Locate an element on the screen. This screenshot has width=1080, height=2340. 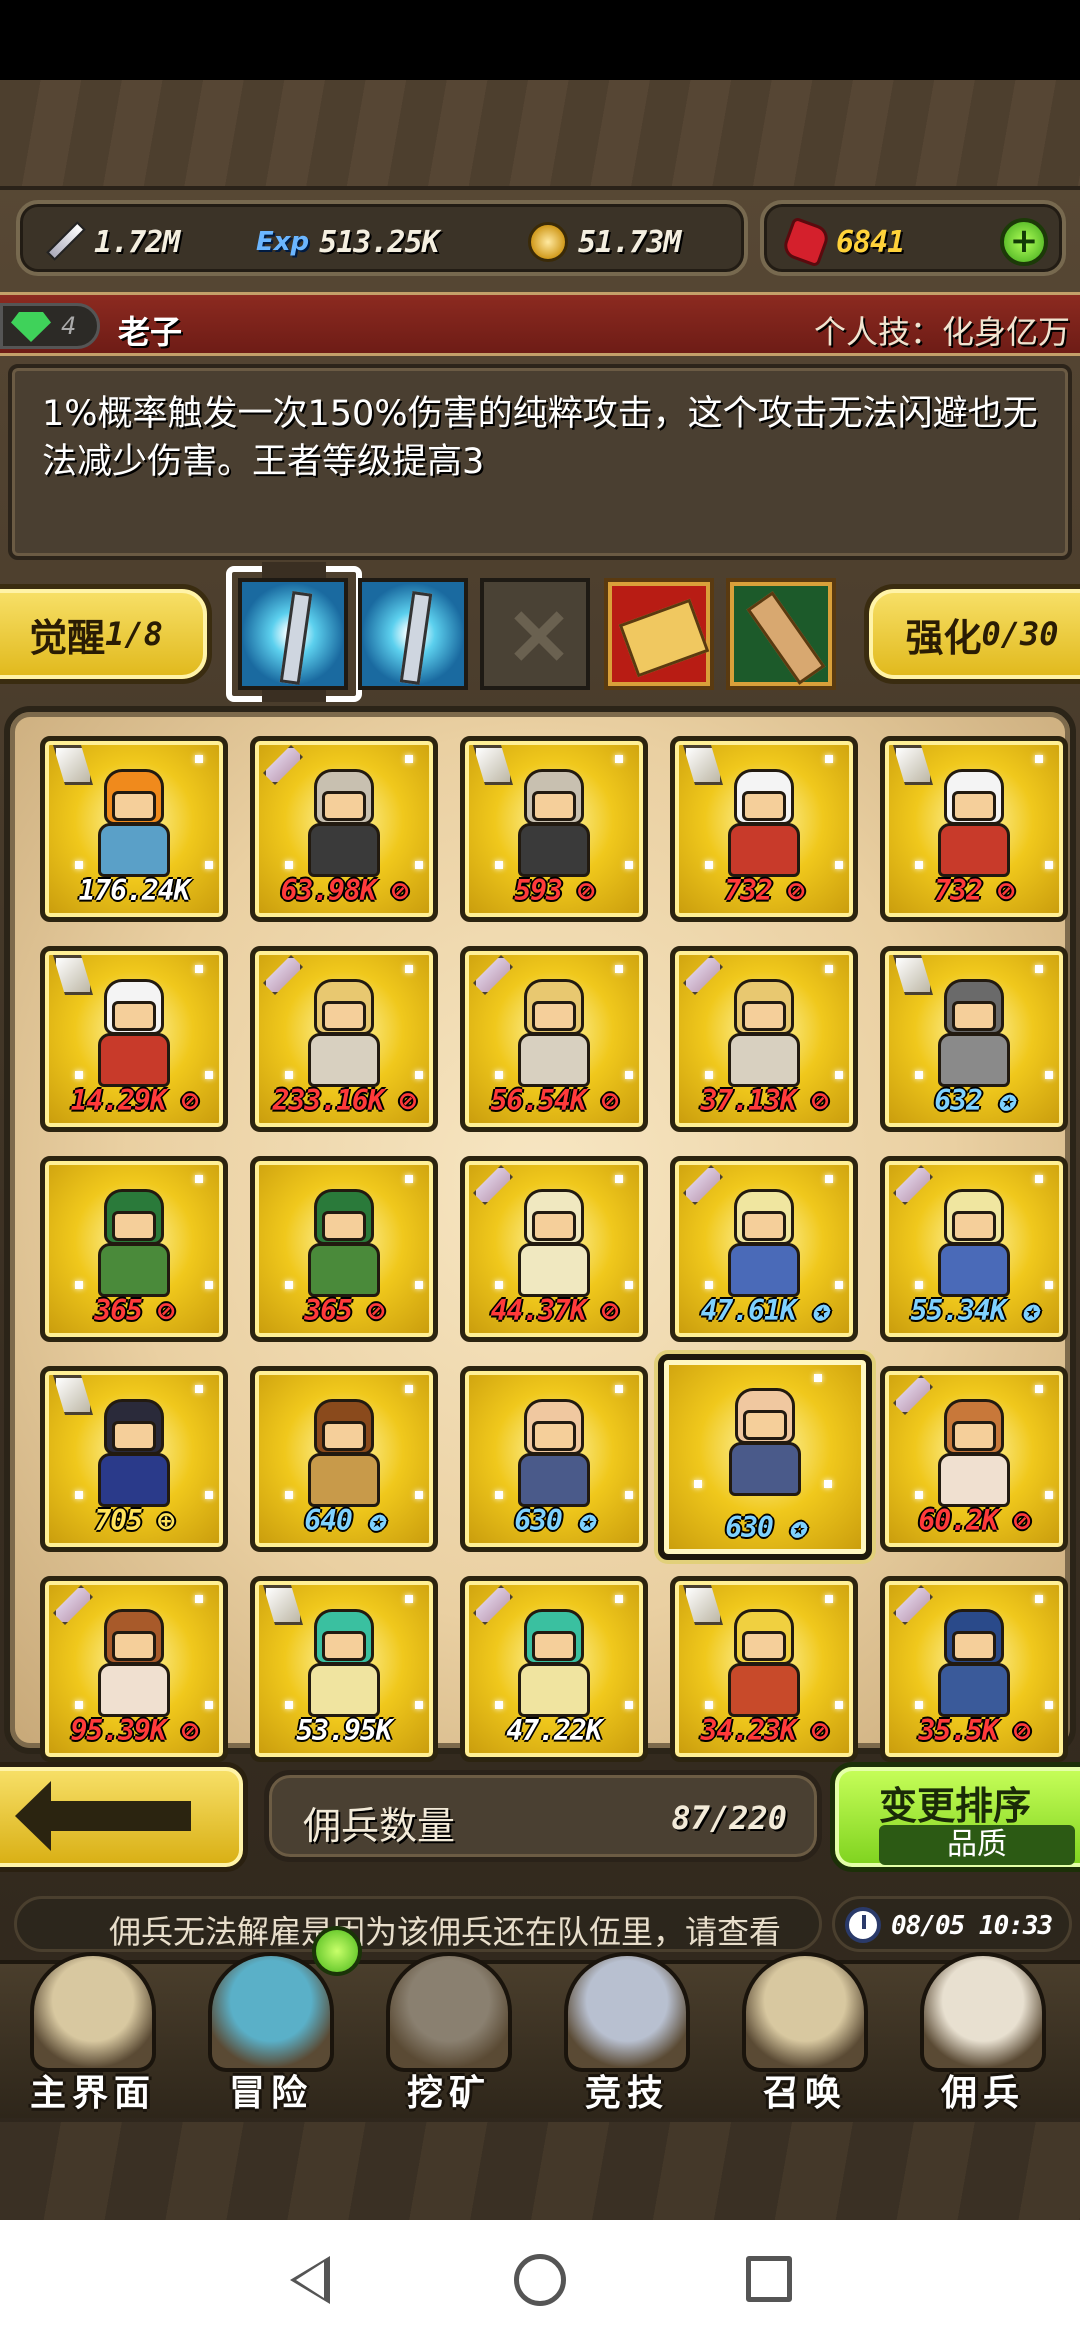
system-back-icon is located at coordinates (310, 2280).